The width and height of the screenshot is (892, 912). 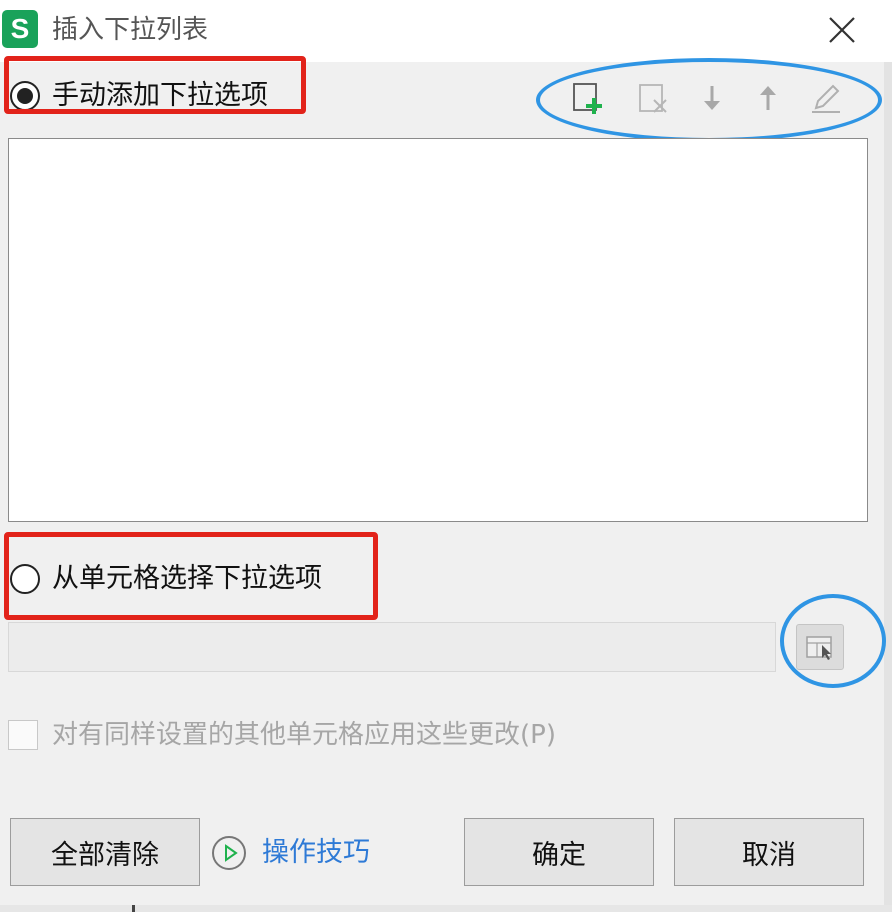 What do you see at coordinates (25, 579) in the screenshot?
I see `from-cells-option-radio` at bounding box center [25, 579].